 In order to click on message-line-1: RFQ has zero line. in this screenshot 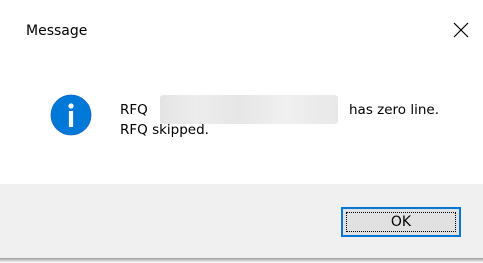, I will do `click(279, 109)`.